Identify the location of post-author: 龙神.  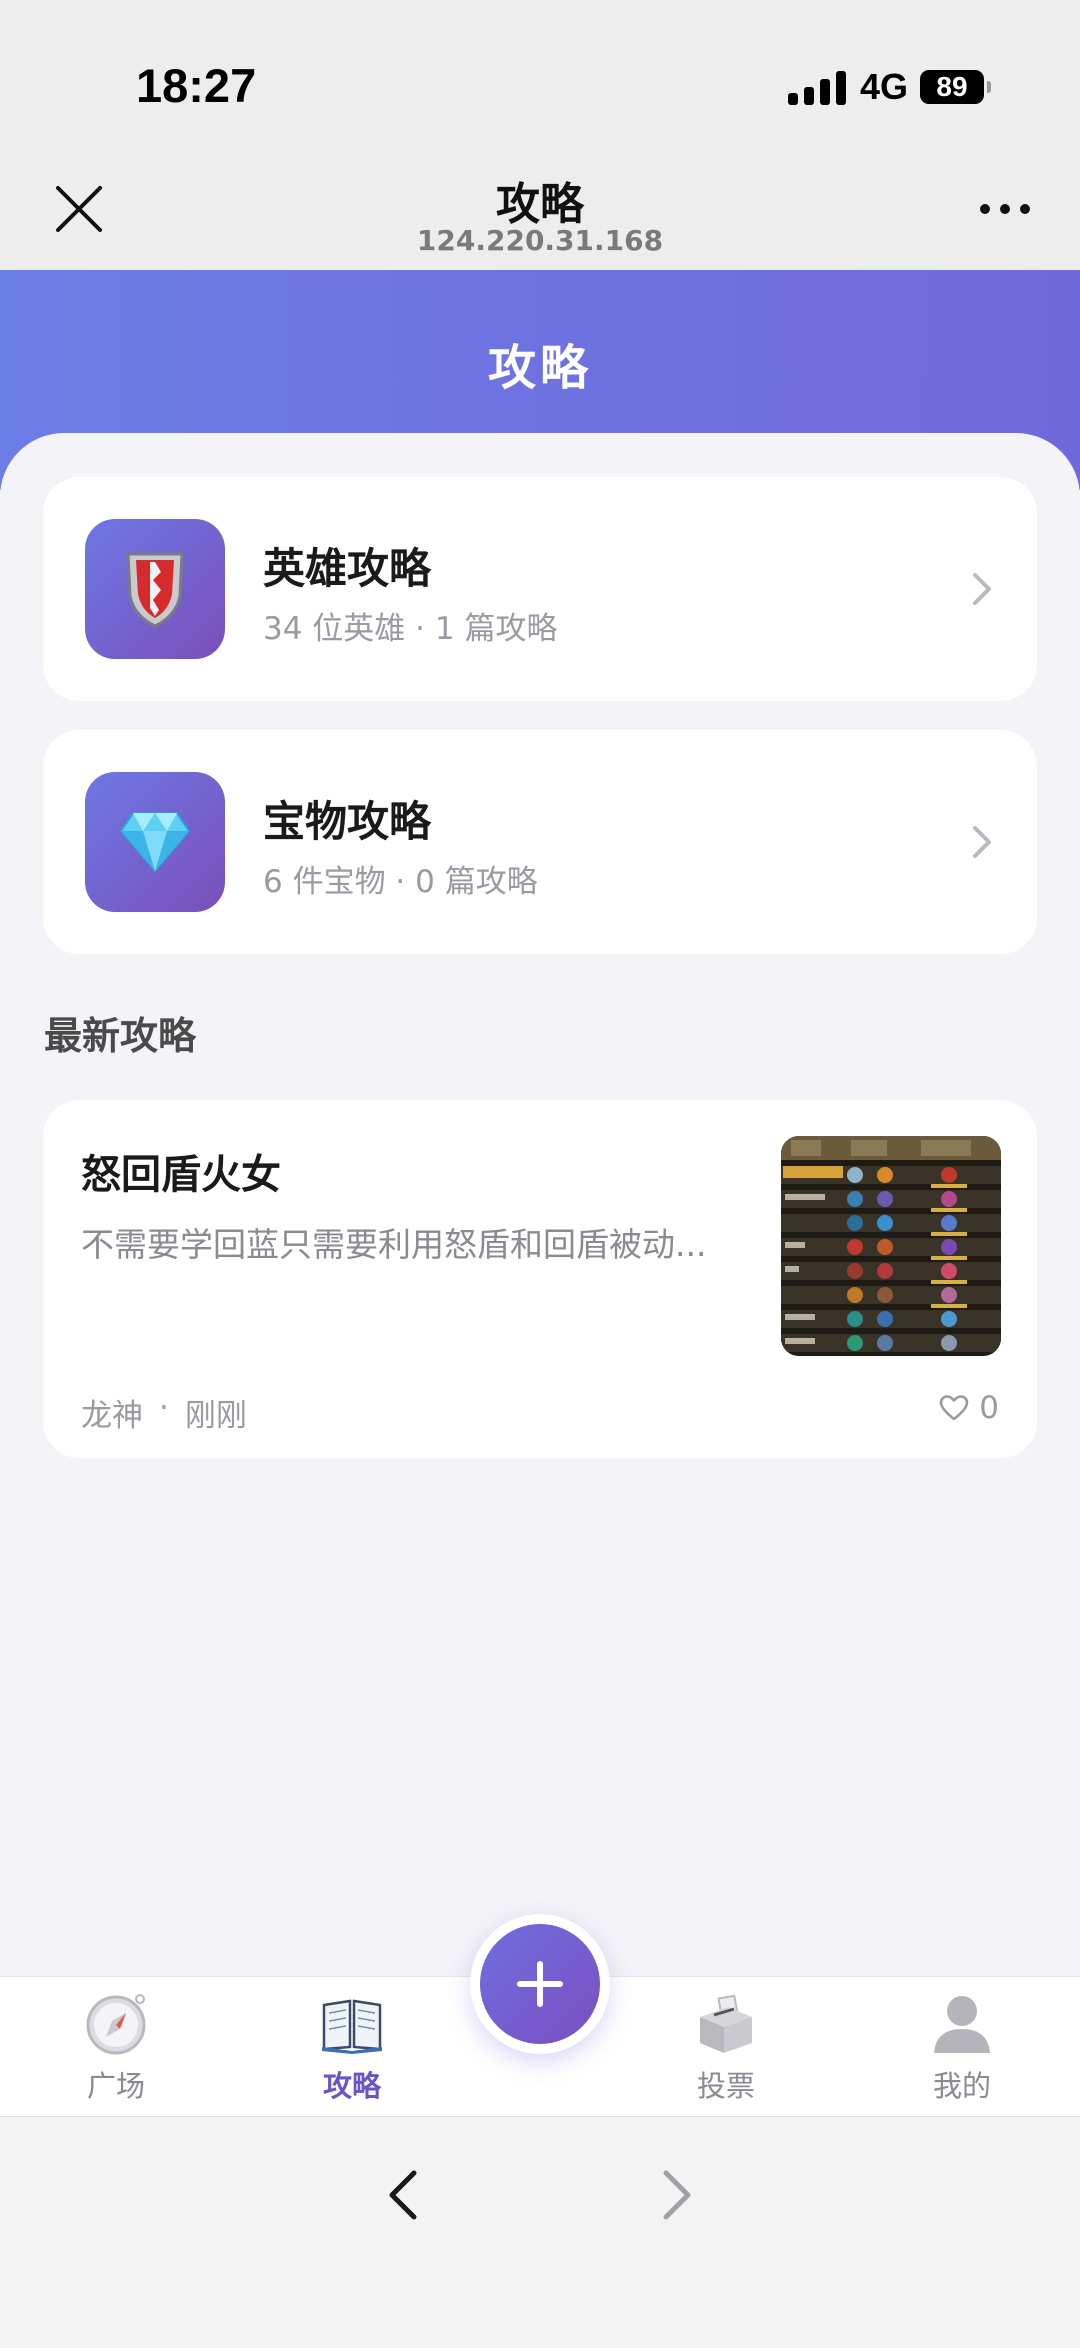
(112, 1416).